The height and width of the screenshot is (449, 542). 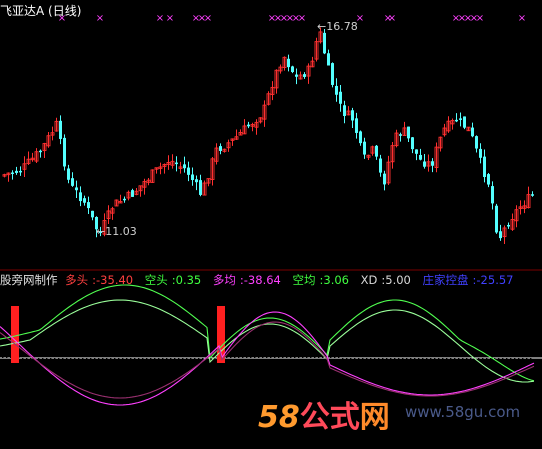 What do you see at coordinates (246, 280) in the screenshot?
I see `legend-duojun: 多均:-38.64` at bounding box center [246, 280].